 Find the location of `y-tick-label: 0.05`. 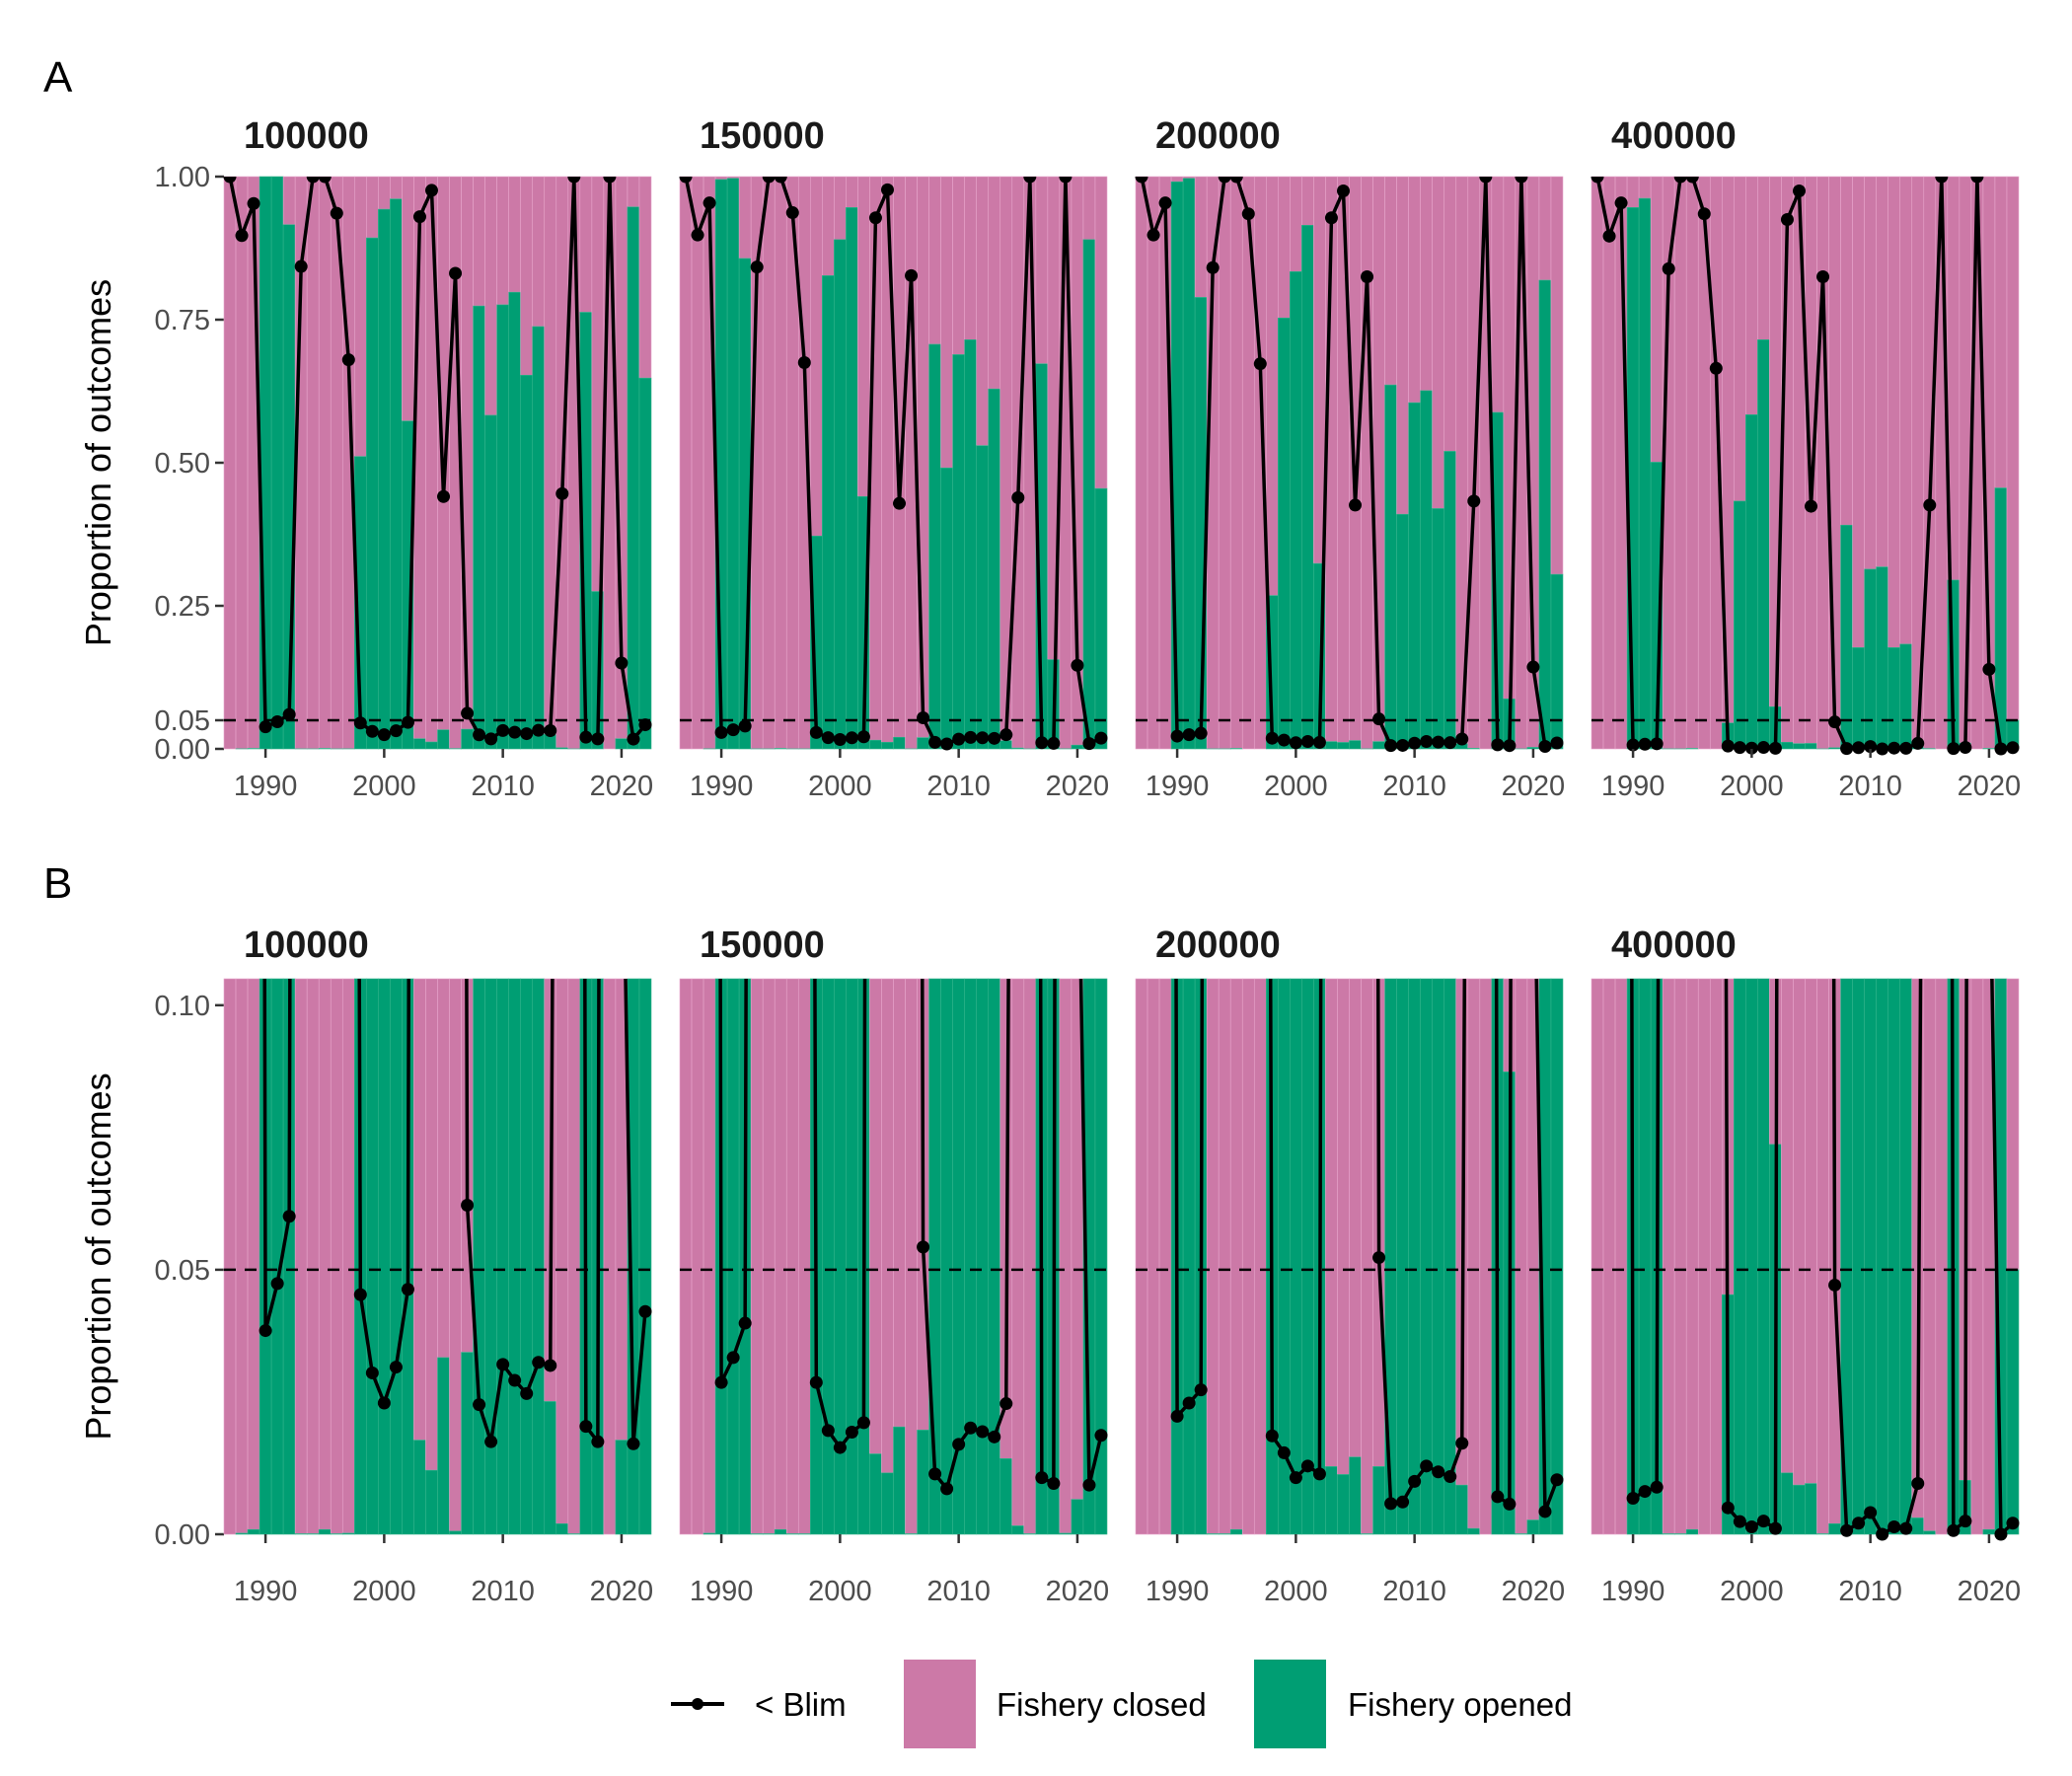

y-tick-label: 0.05 is located at coordinates (182, 1271).